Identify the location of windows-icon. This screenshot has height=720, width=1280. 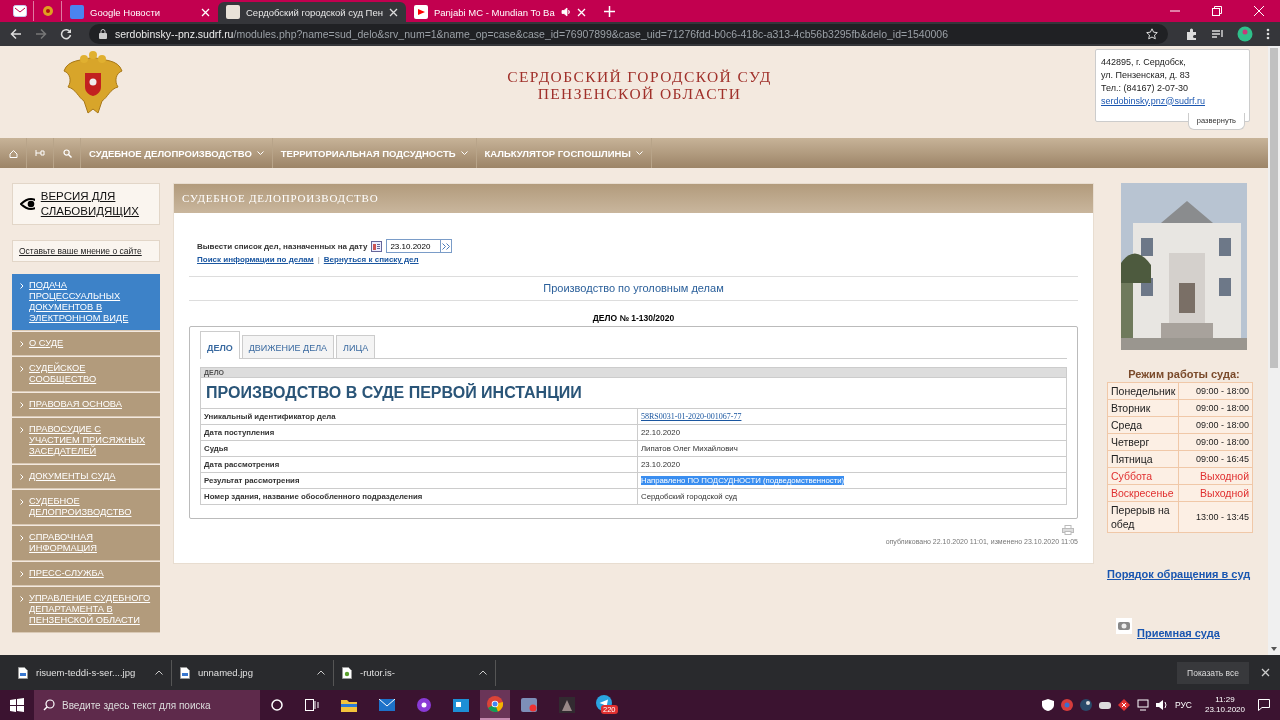
(17, 705).